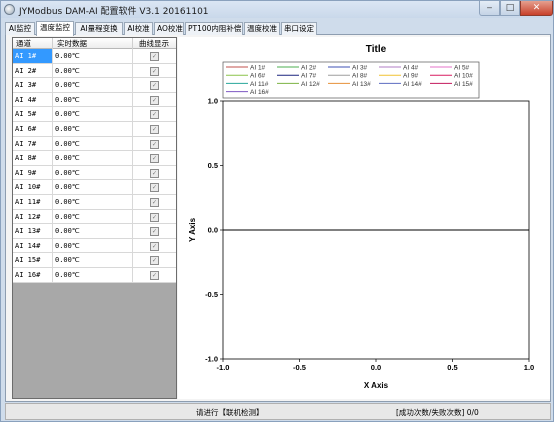 This screenshot has width=554, height=422. Describe the element at coordinates (94, 158) in the screenshot. I see `table-row: AI 8# 0.00℃ ✓` at that location.